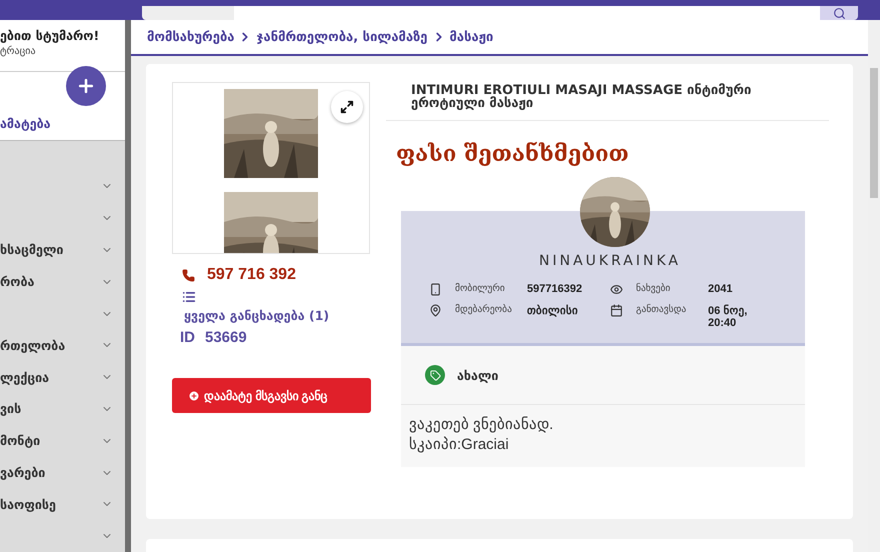  What do you see at coordinates (472, 37) in the screenshot?
I see `breadcrumb-link: მასაჟი` at bounding box center [472, 37].